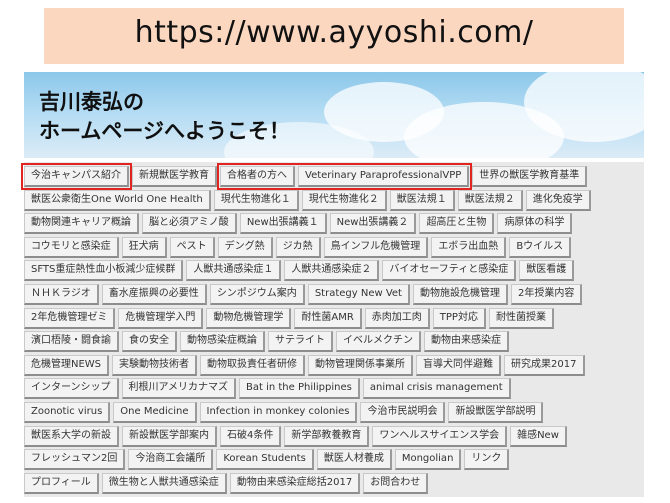  What do you see at coordinates (469, 247) in the screenshot?
I see `nav-link-button: エボラ出血熱` at bounding box center [469, 247].